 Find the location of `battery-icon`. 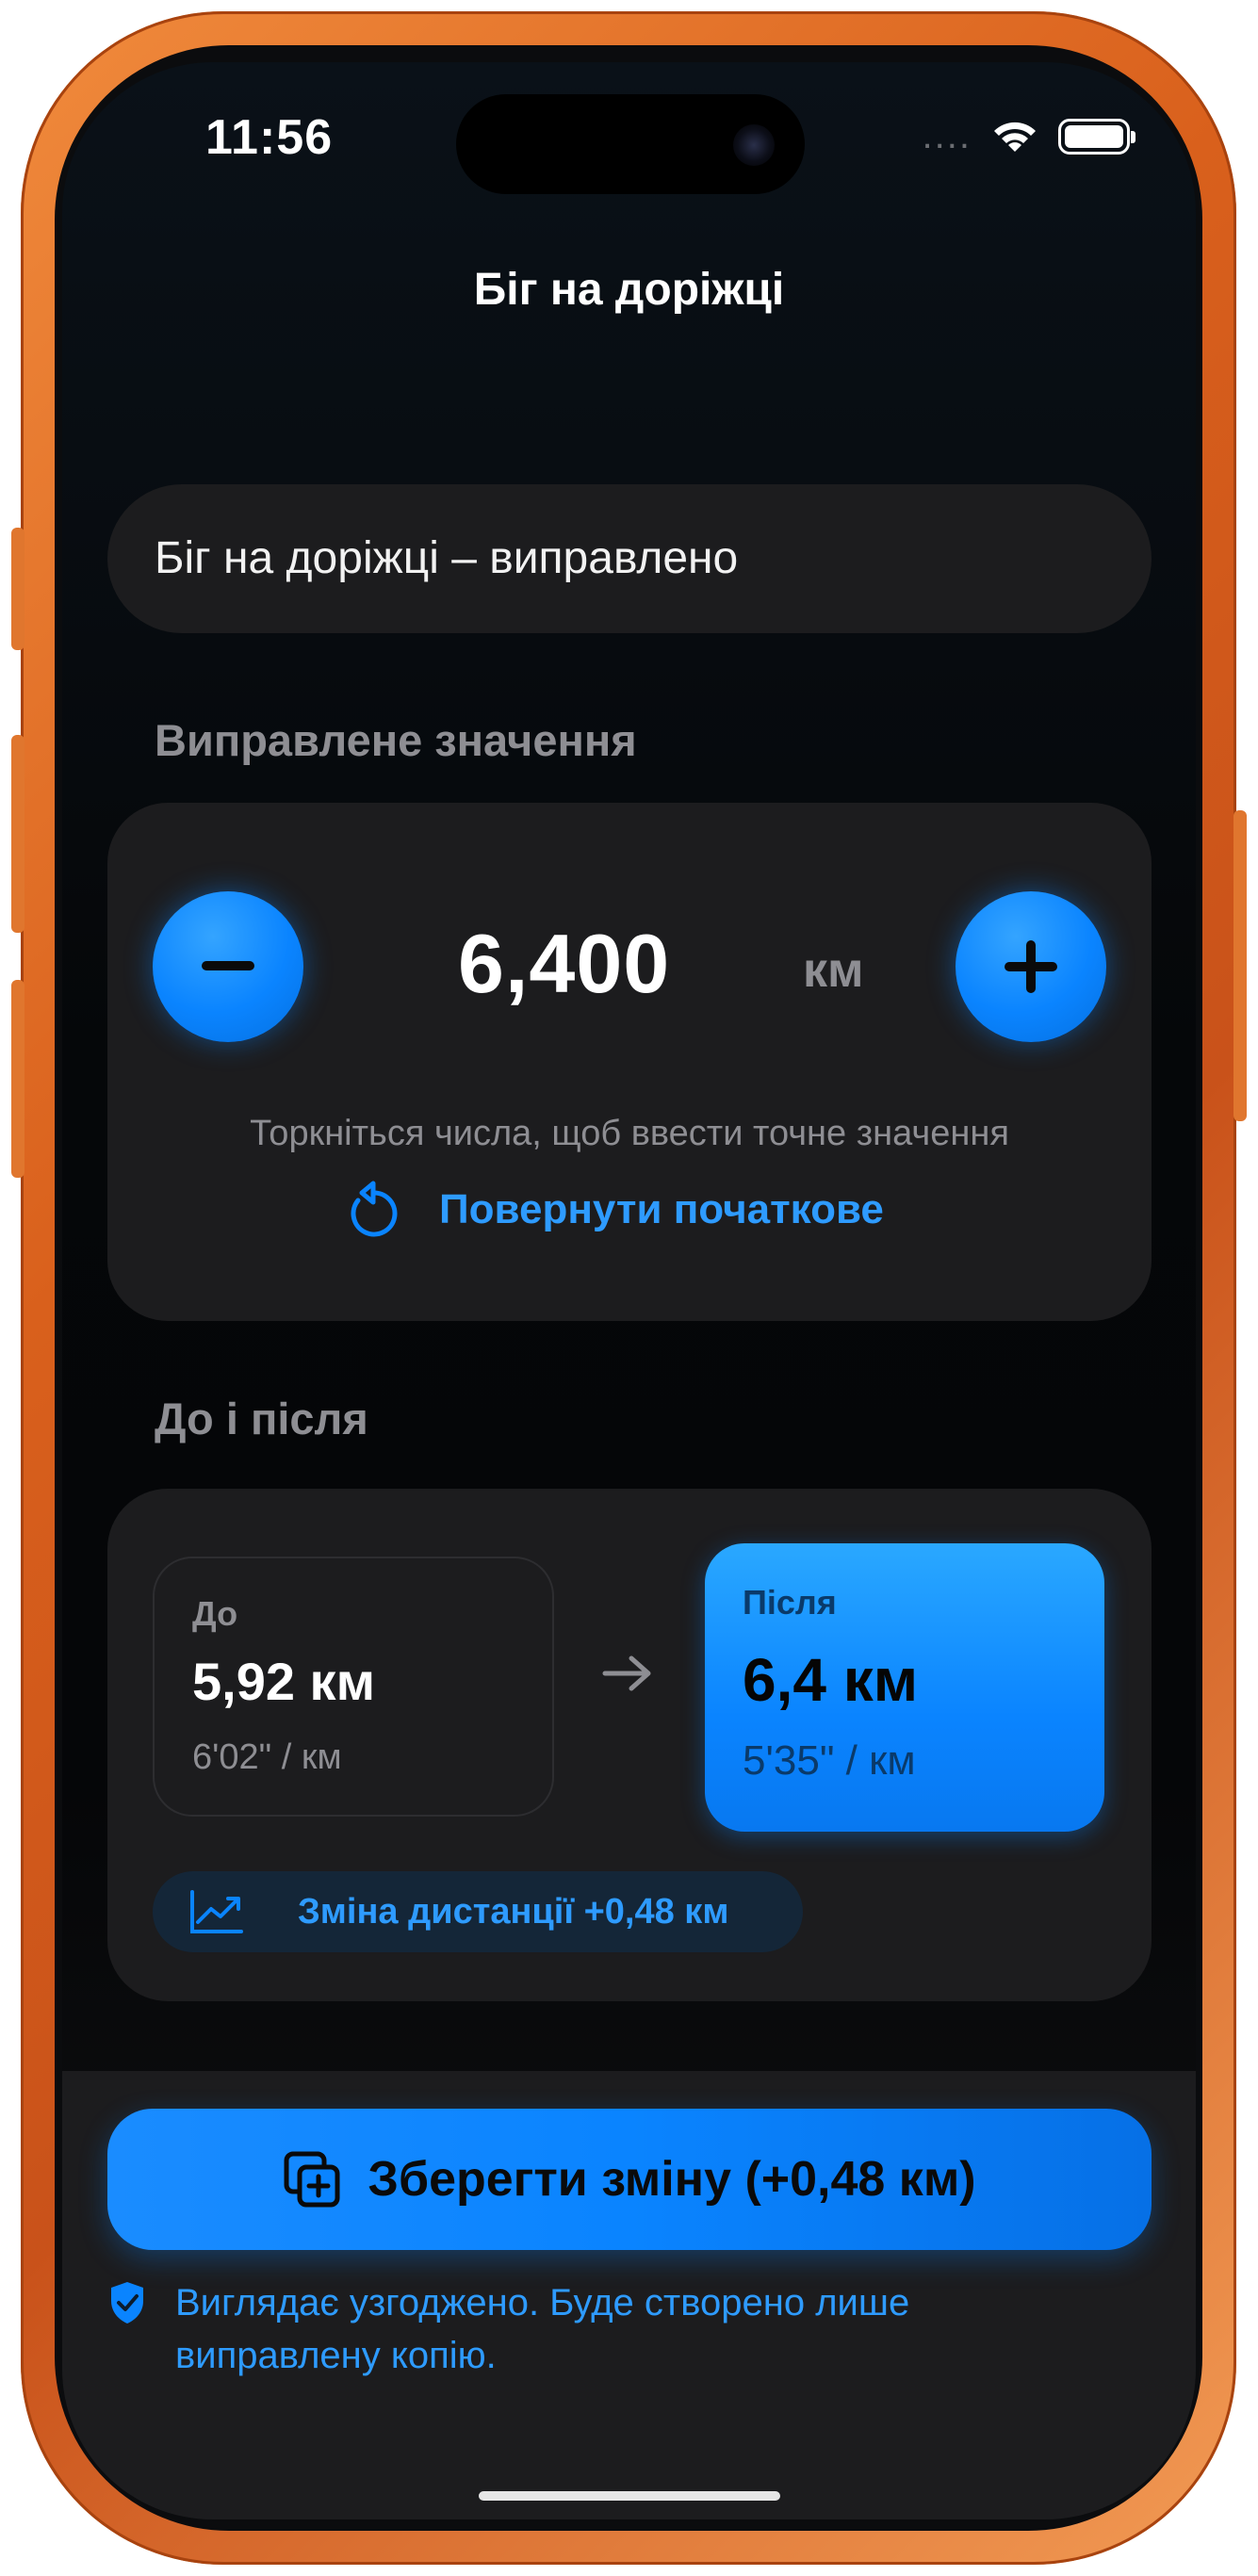

battery-icon is located at coordinates (1096, 136).